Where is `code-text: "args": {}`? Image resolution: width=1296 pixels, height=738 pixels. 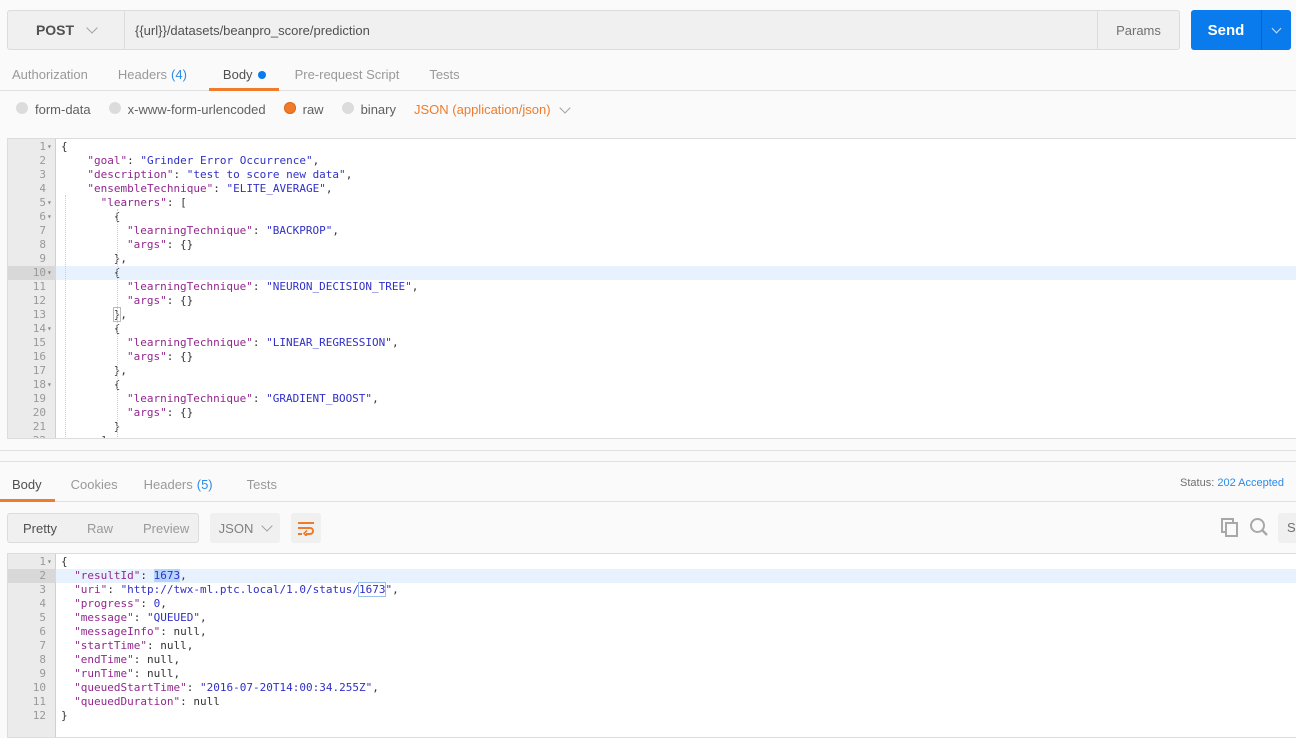 code-text: "args": {} is located at coordinates (160, 301).